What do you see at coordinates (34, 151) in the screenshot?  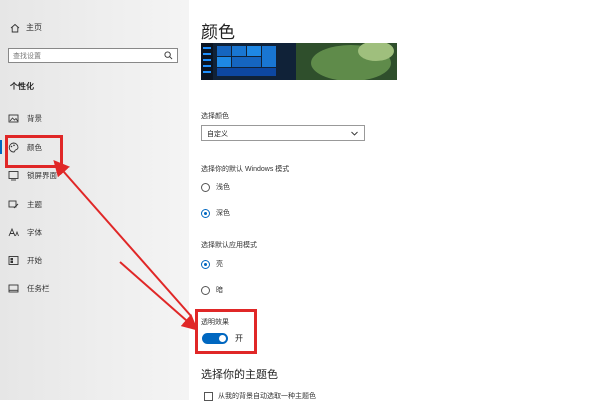 I see `highlight-box-colors` at bounding box center [34, 151].